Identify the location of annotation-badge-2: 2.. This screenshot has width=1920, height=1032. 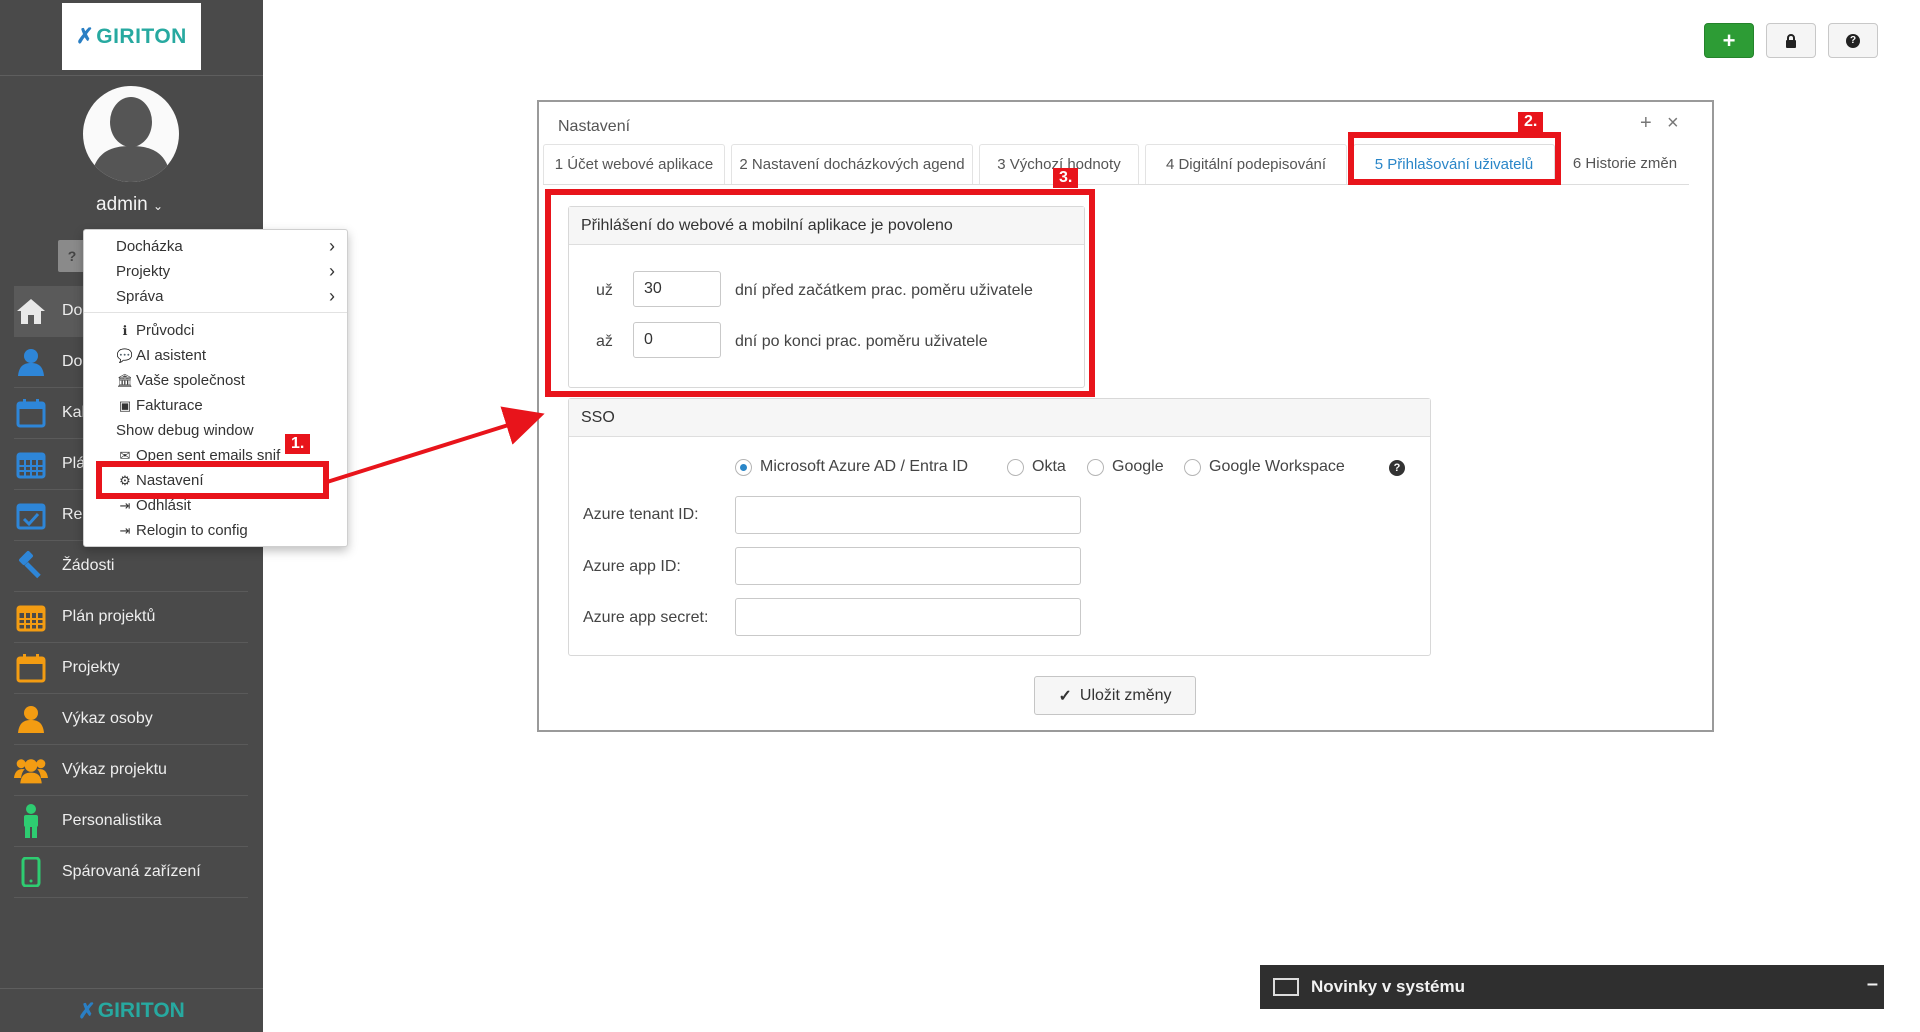
(1531, 122).